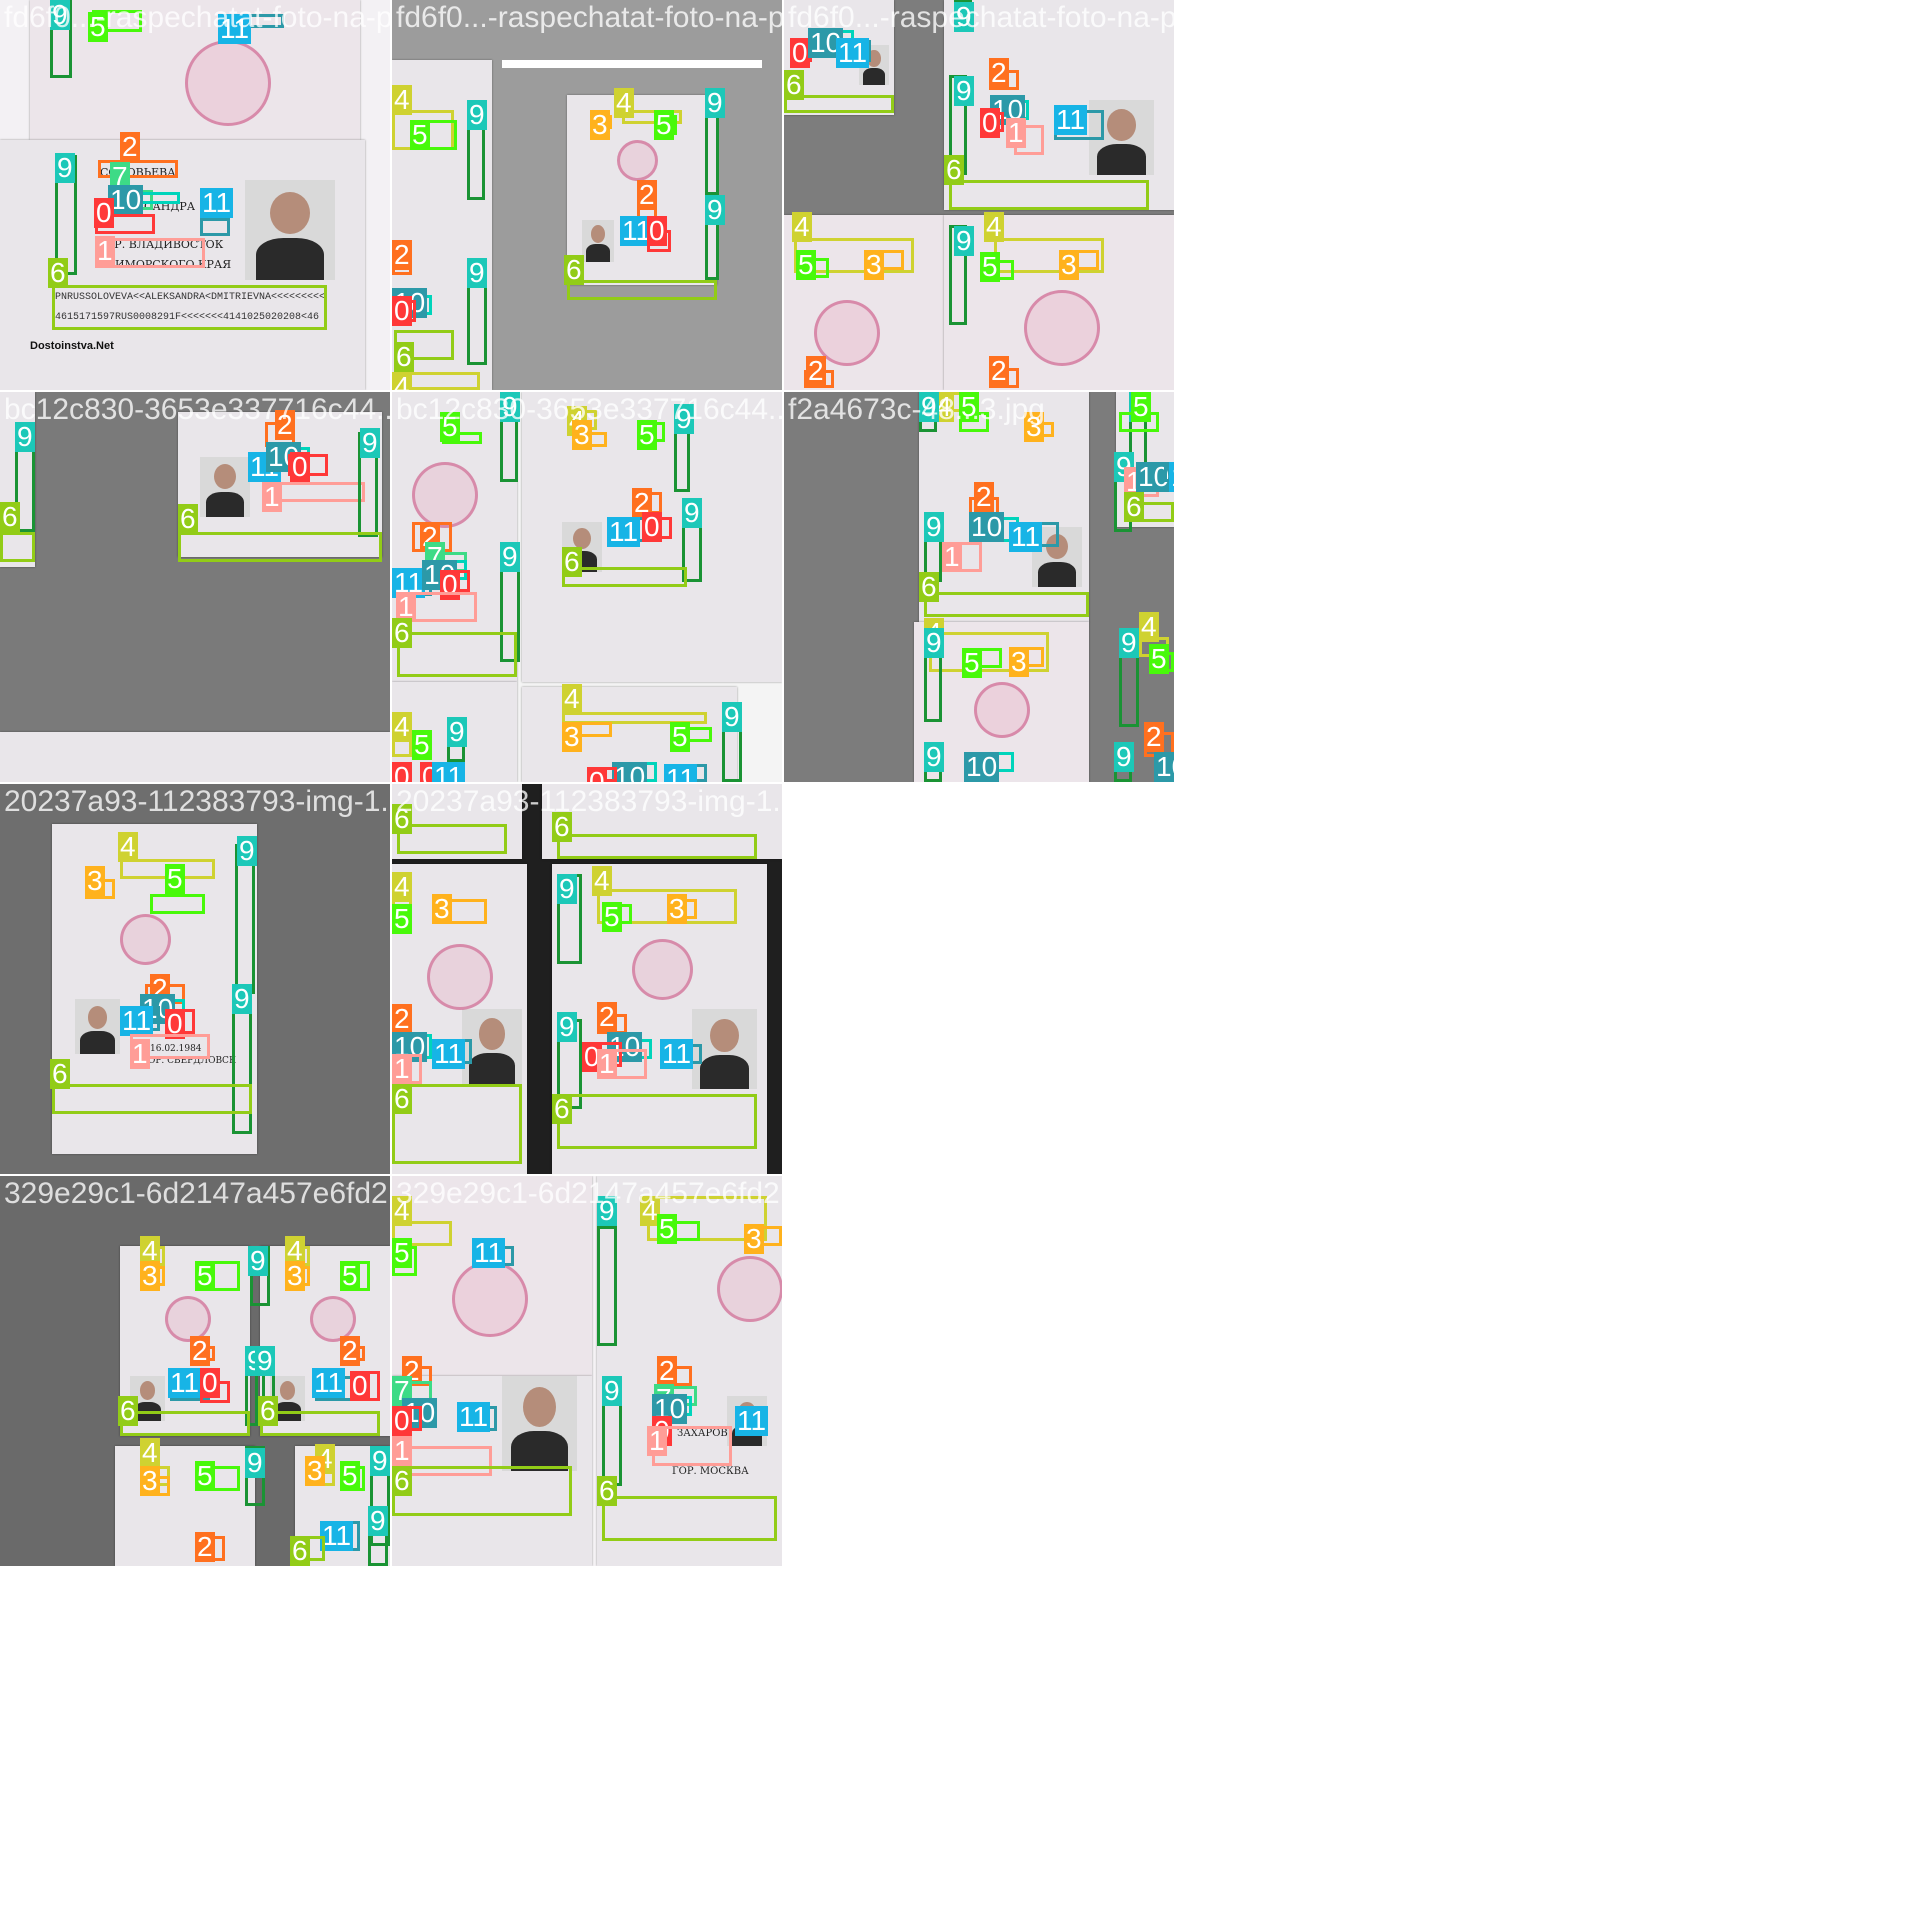 Image resolution: width=1920 pixels, height=1920 pixels. I want to click on passport-page-bottom-edge, so click(195, 757).